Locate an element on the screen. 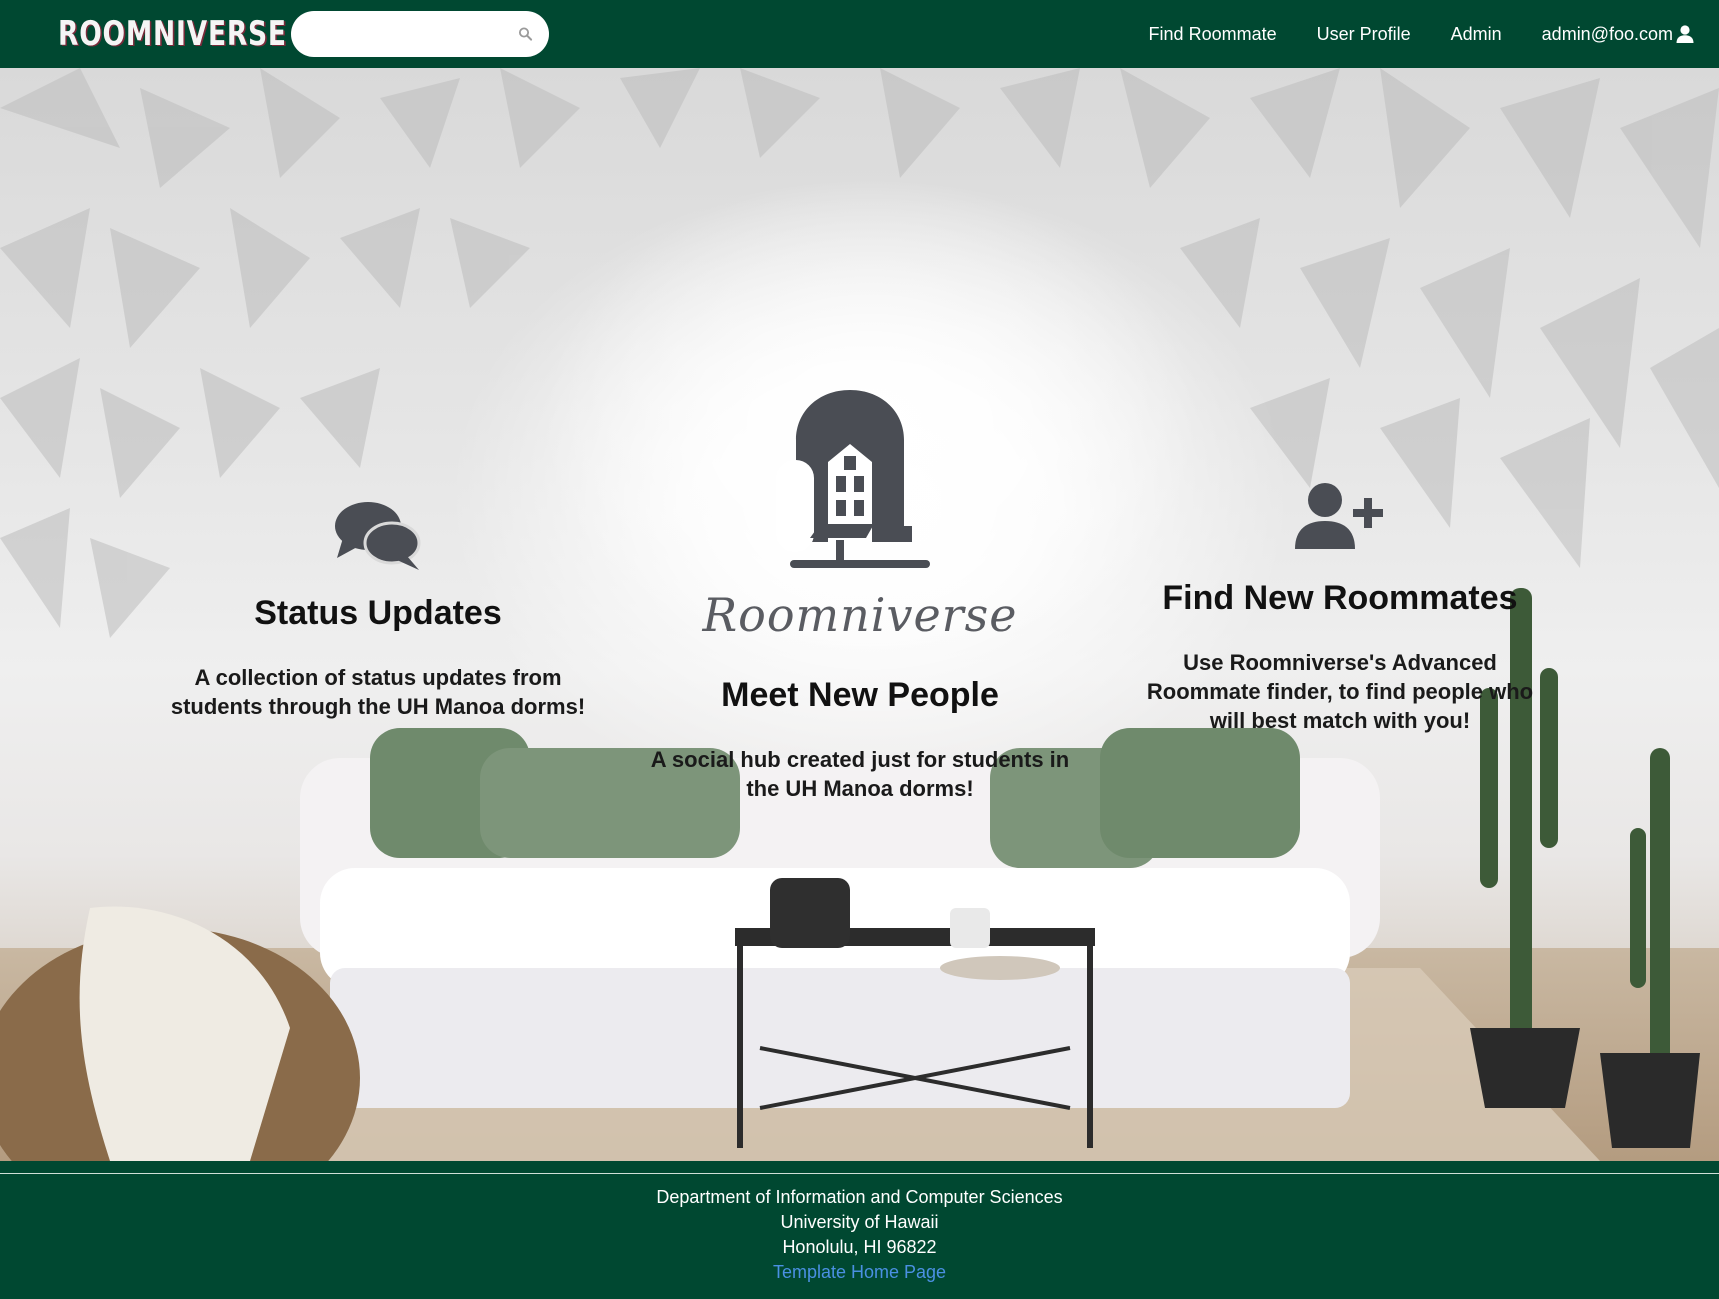 This screenshot has height=1299, width=1719. feature-title: Status Updates is located at coordinates (378, 613).